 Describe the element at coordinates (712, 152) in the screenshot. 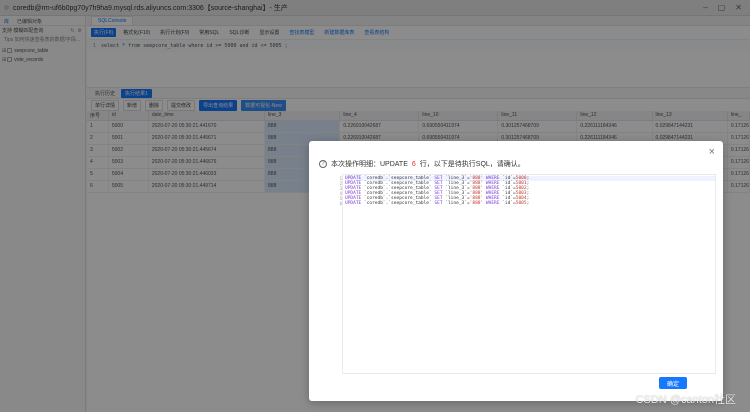

I see `close-icon: ×` at that location.